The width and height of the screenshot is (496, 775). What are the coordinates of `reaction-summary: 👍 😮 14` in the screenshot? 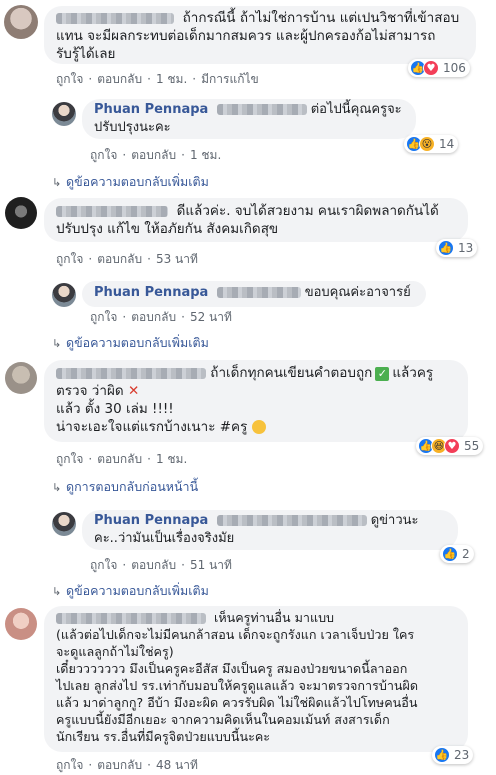 It's located at (431, 144).